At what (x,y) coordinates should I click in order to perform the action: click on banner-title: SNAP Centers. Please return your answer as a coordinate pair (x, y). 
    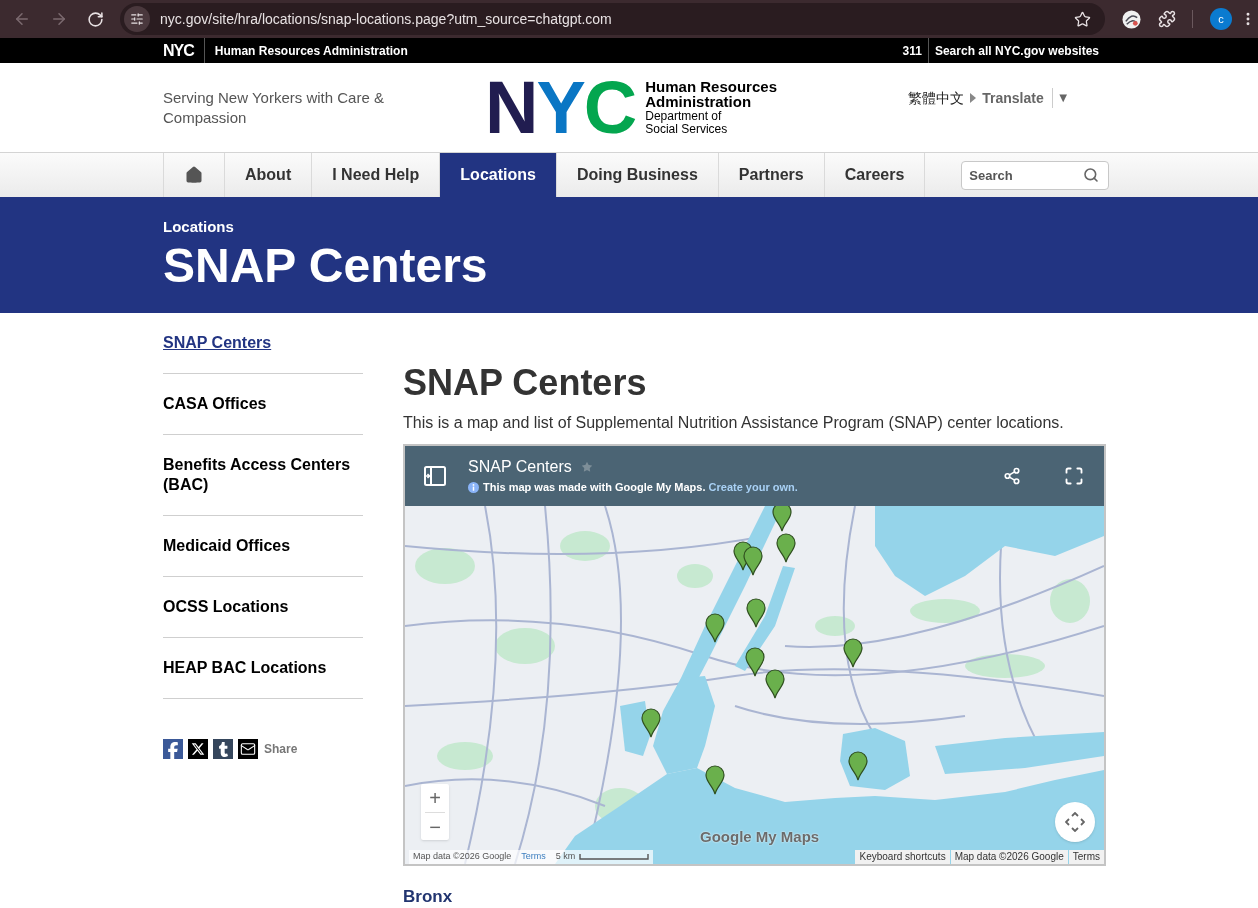
    Looking at the image, I should click on (325, 266).